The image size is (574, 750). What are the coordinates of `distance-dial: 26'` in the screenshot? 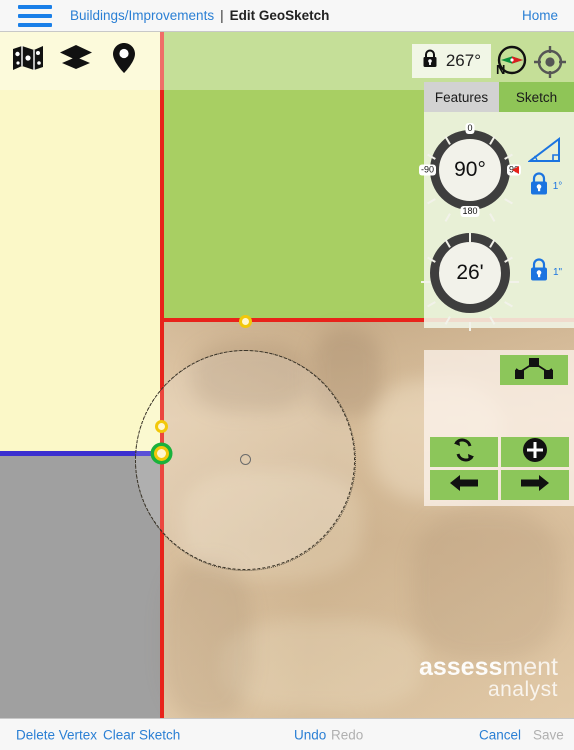 It's located at (470, 281).